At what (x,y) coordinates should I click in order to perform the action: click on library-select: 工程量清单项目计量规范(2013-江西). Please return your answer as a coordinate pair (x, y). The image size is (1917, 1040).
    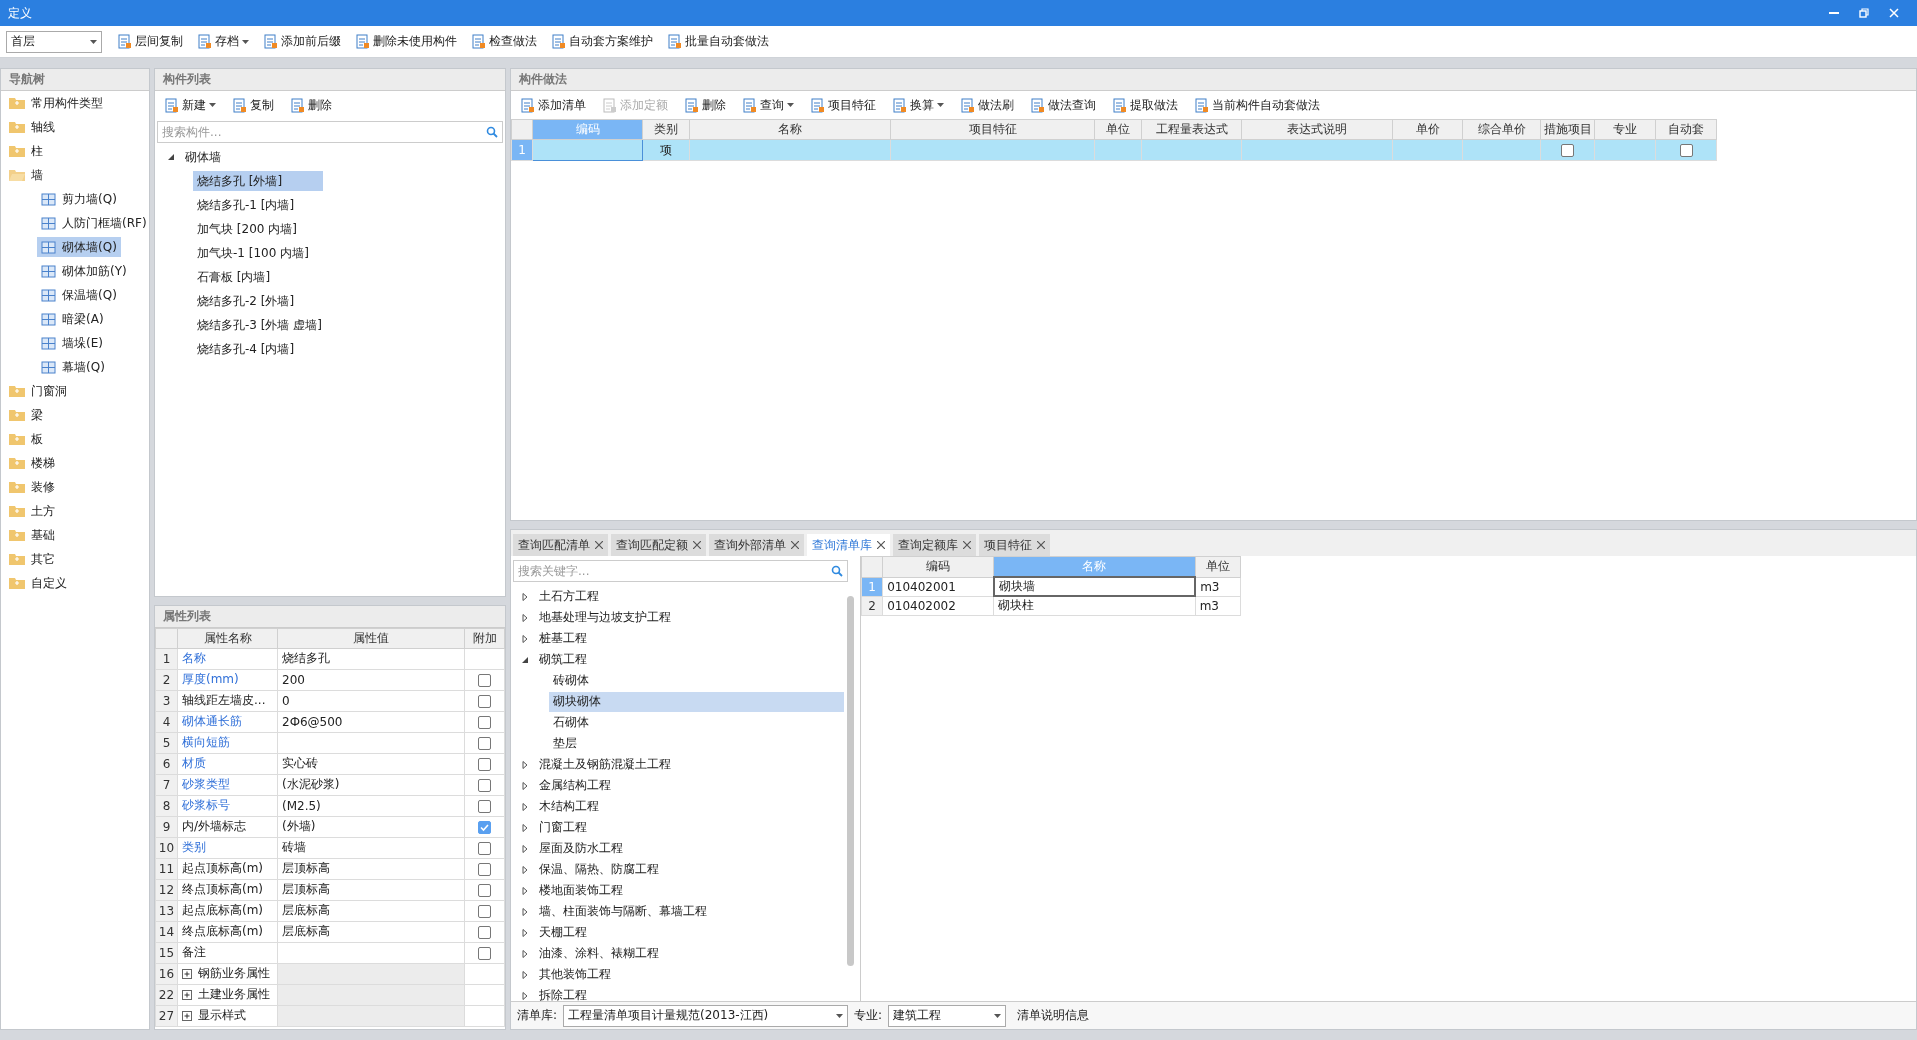
    Looking at the image, I should click on (706, 1015).